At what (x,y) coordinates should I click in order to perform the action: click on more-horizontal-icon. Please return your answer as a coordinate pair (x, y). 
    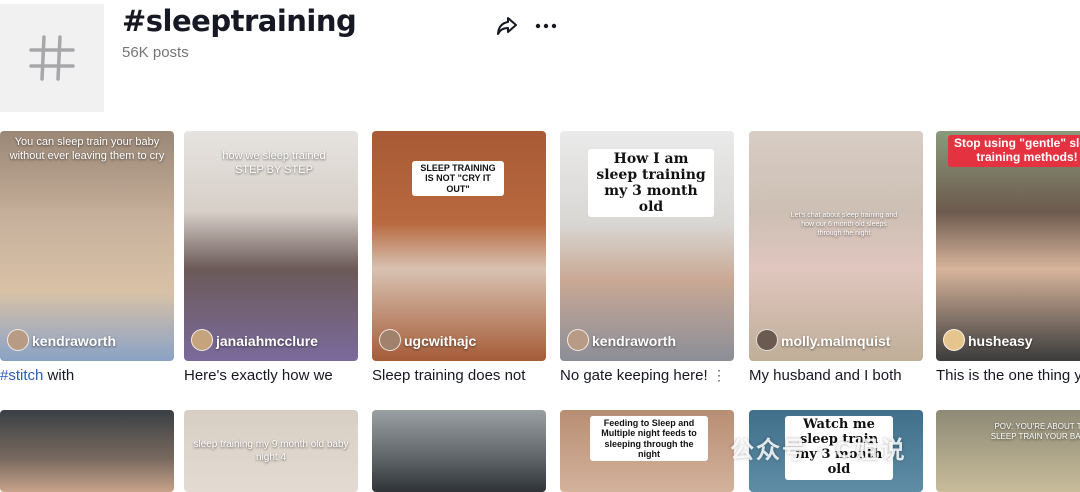
    Looking at the image, I should click on (546, 26).